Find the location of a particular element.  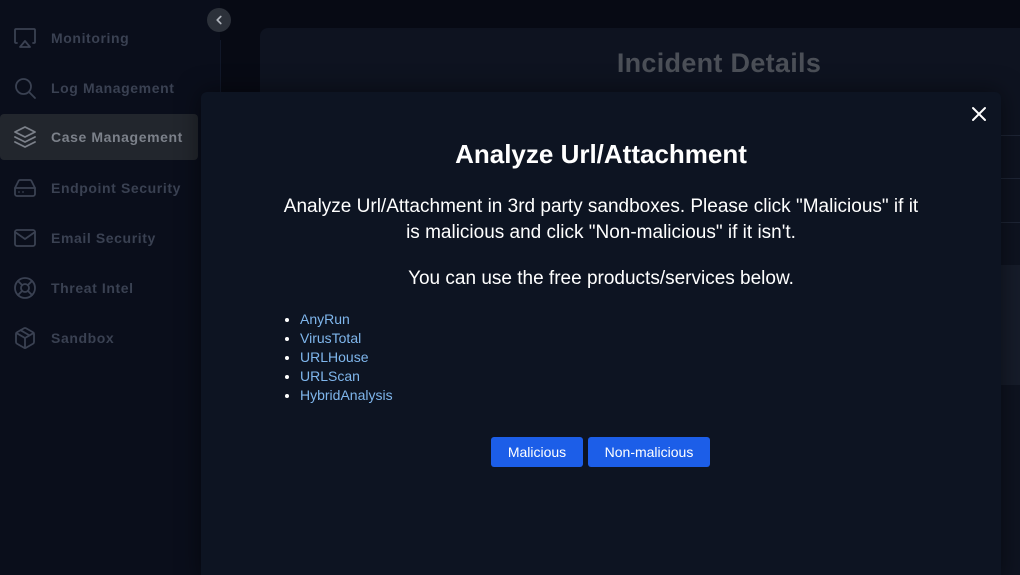

page-title: Incident Details is located at coordinates (719, 63).